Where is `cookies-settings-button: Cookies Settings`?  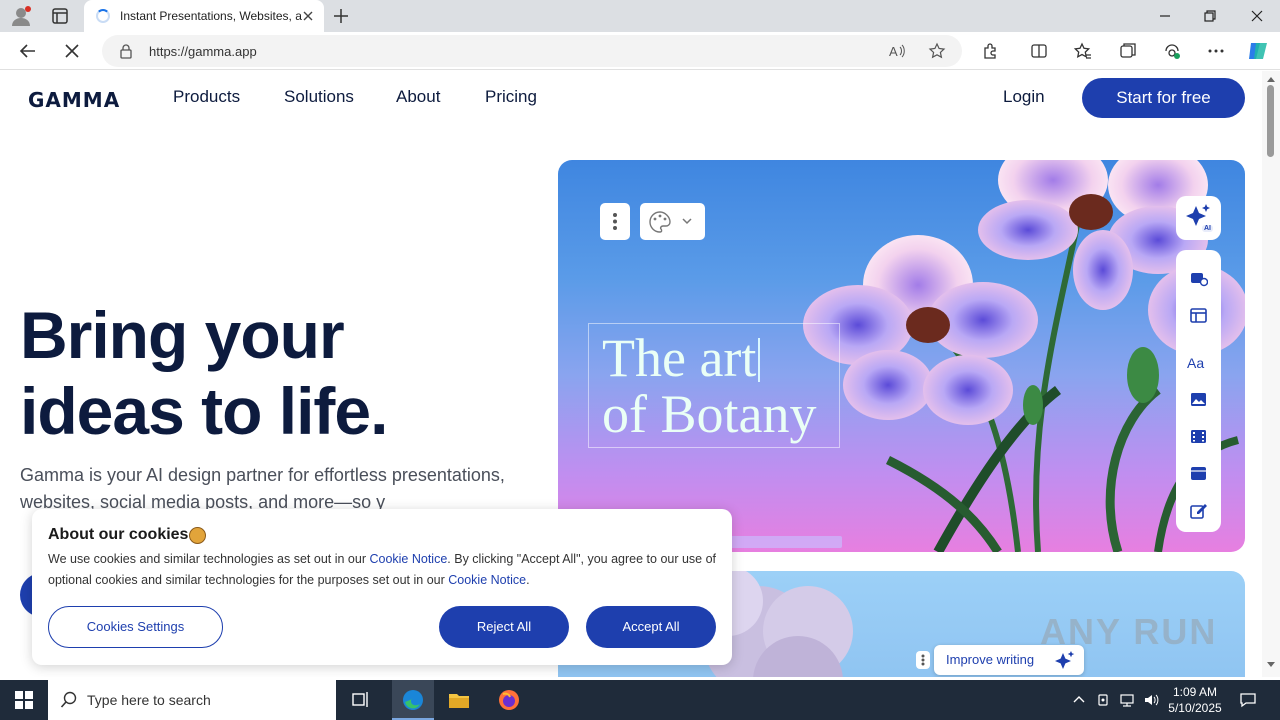
cookies-settings-button: Cookies Settings is located at coordinates (135, 627).